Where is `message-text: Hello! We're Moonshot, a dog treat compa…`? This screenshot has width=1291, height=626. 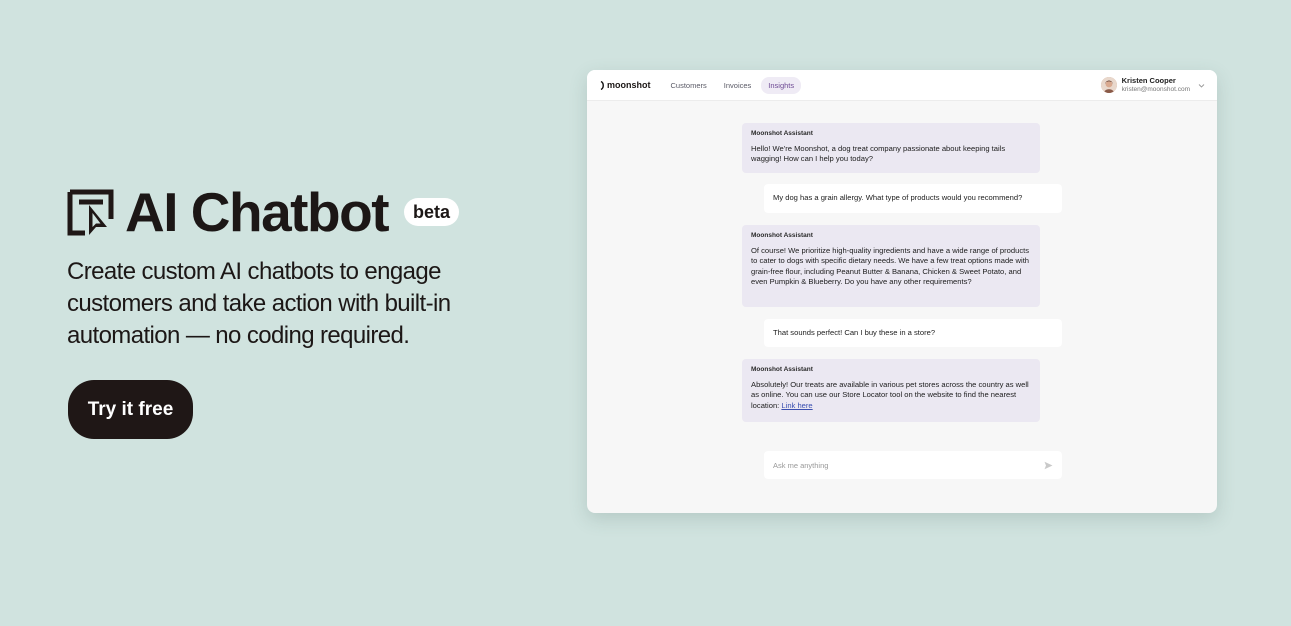 message-text: Hello! We're Moonshot, a dog treat compa… is located at coordinates (878, 153).